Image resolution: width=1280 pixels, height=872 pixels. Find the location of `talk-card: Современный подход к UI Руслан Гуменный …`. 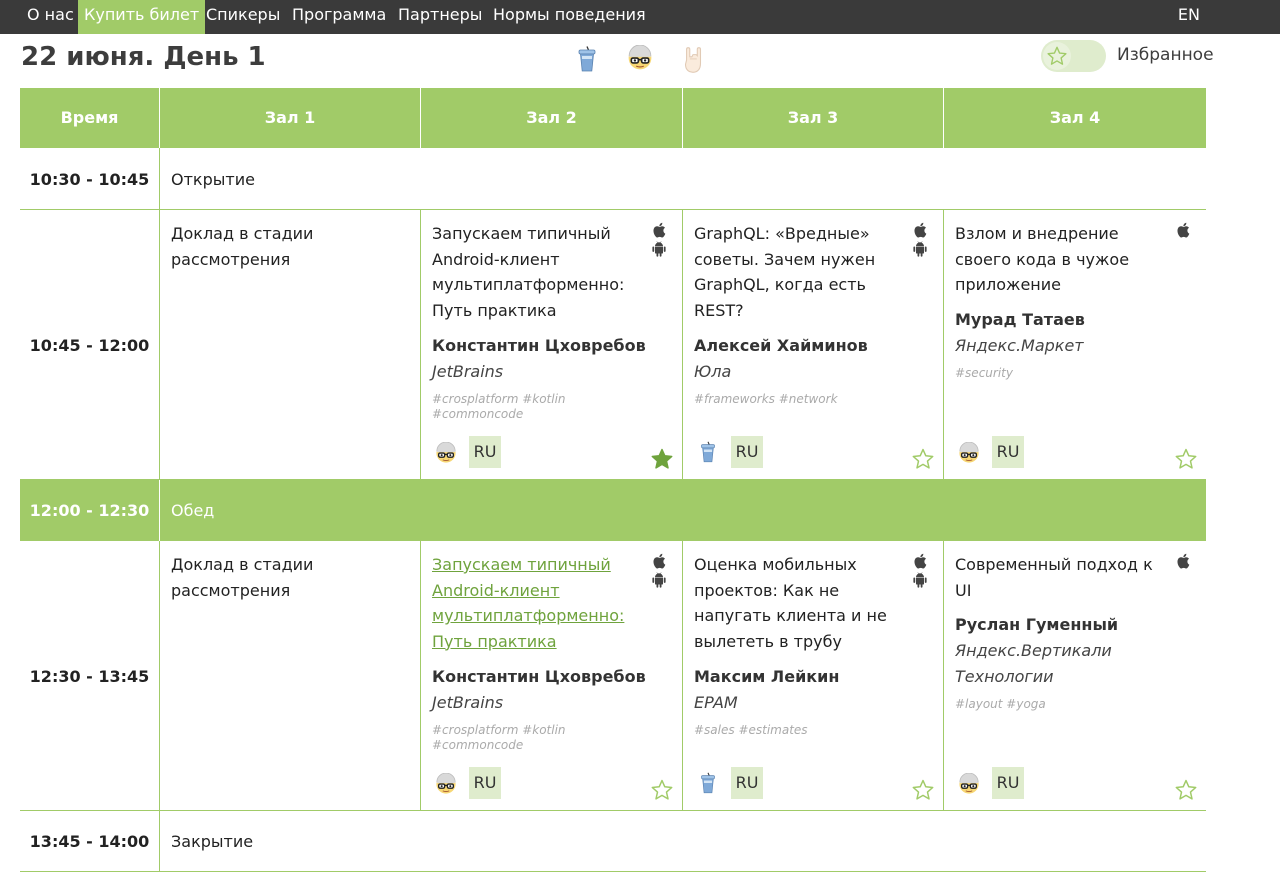

talk-card: Современный подход к UI Руслан Гуменный … is located at coordinates (1075, 675).